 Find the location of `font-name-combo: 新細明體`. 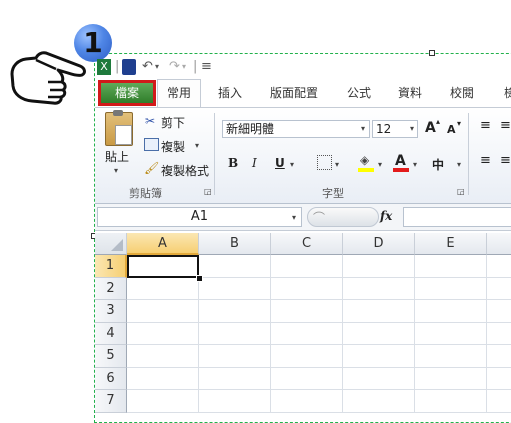

font-name-combo: 新細明體 is located at coordinates (296, 129).